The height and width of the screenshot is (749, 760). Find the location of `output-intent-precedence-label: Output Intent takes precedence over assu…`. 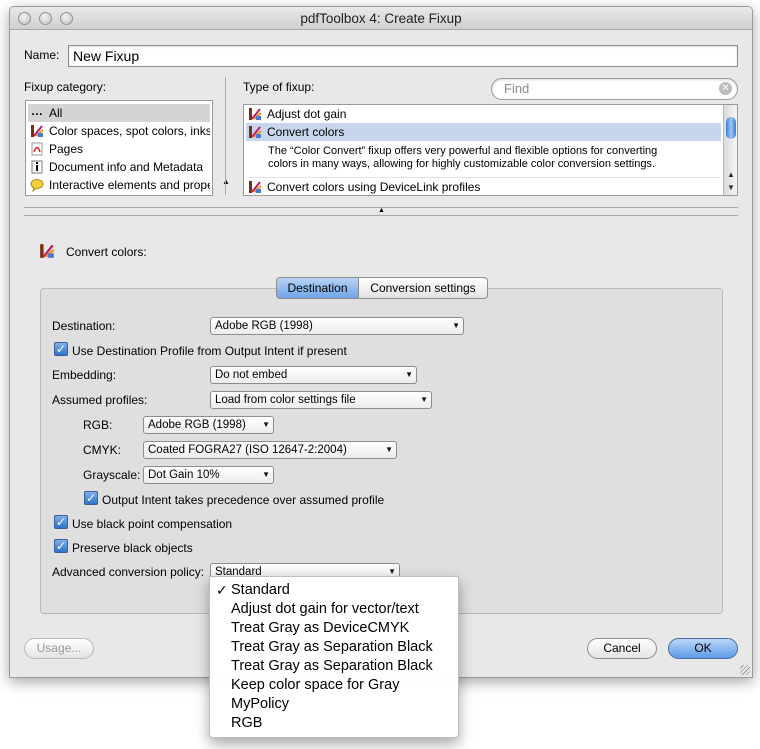

output-intent-precedence-label: Output Intent takes precedence over assu… is located at coordinates (243, 500).